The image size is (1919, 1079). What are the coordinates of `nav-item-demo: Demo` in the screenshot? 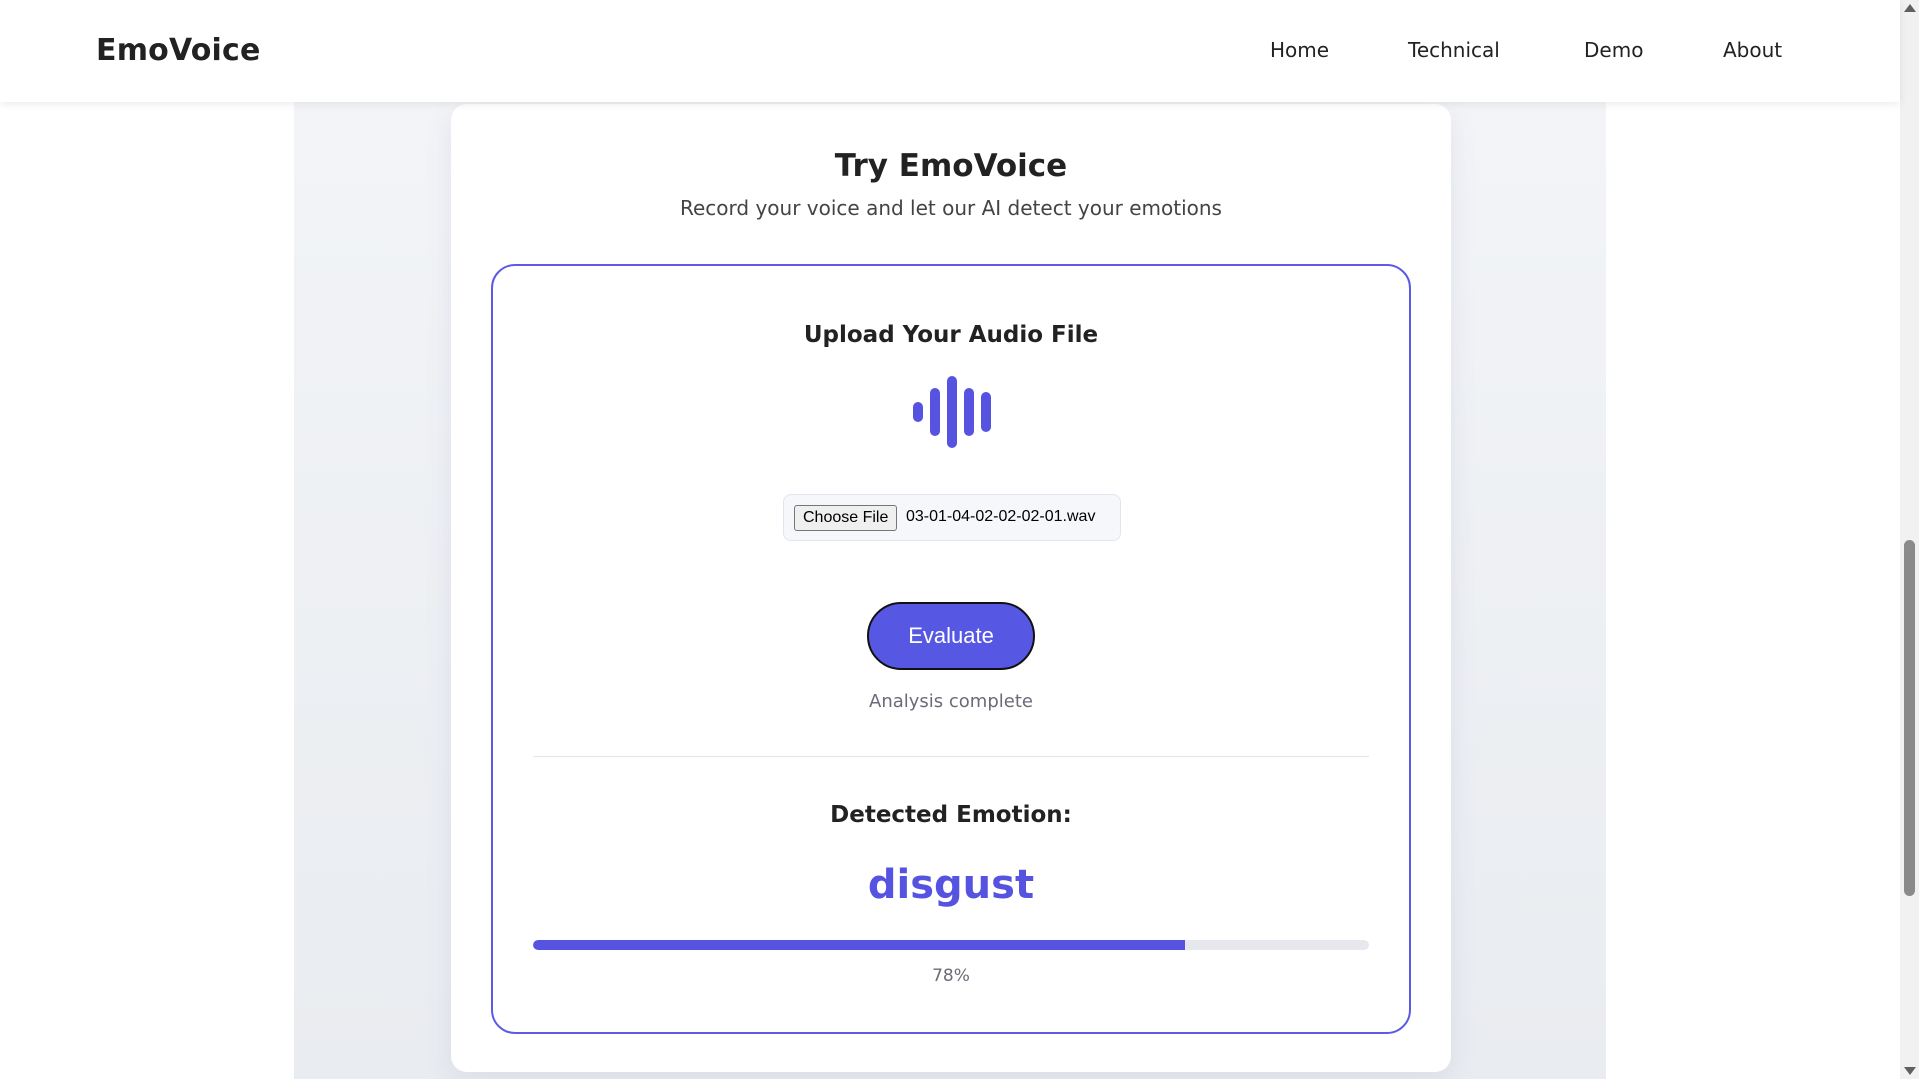 It's located at (1613, 50).